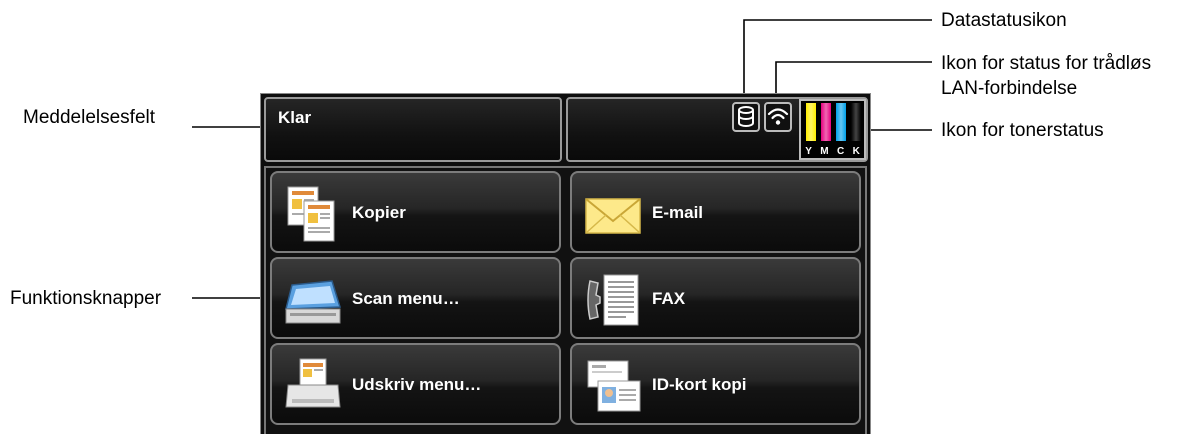  I want to click on toner-label-k: K, so click(856, 151).